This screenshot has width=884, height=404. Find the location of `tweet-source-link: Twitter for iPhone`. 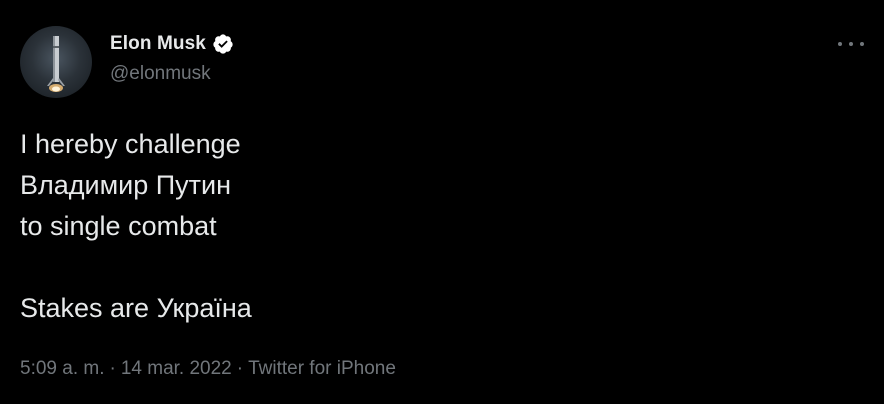

tweet-source-link: Twitter for iPhone is located at coordinates (322, 368).